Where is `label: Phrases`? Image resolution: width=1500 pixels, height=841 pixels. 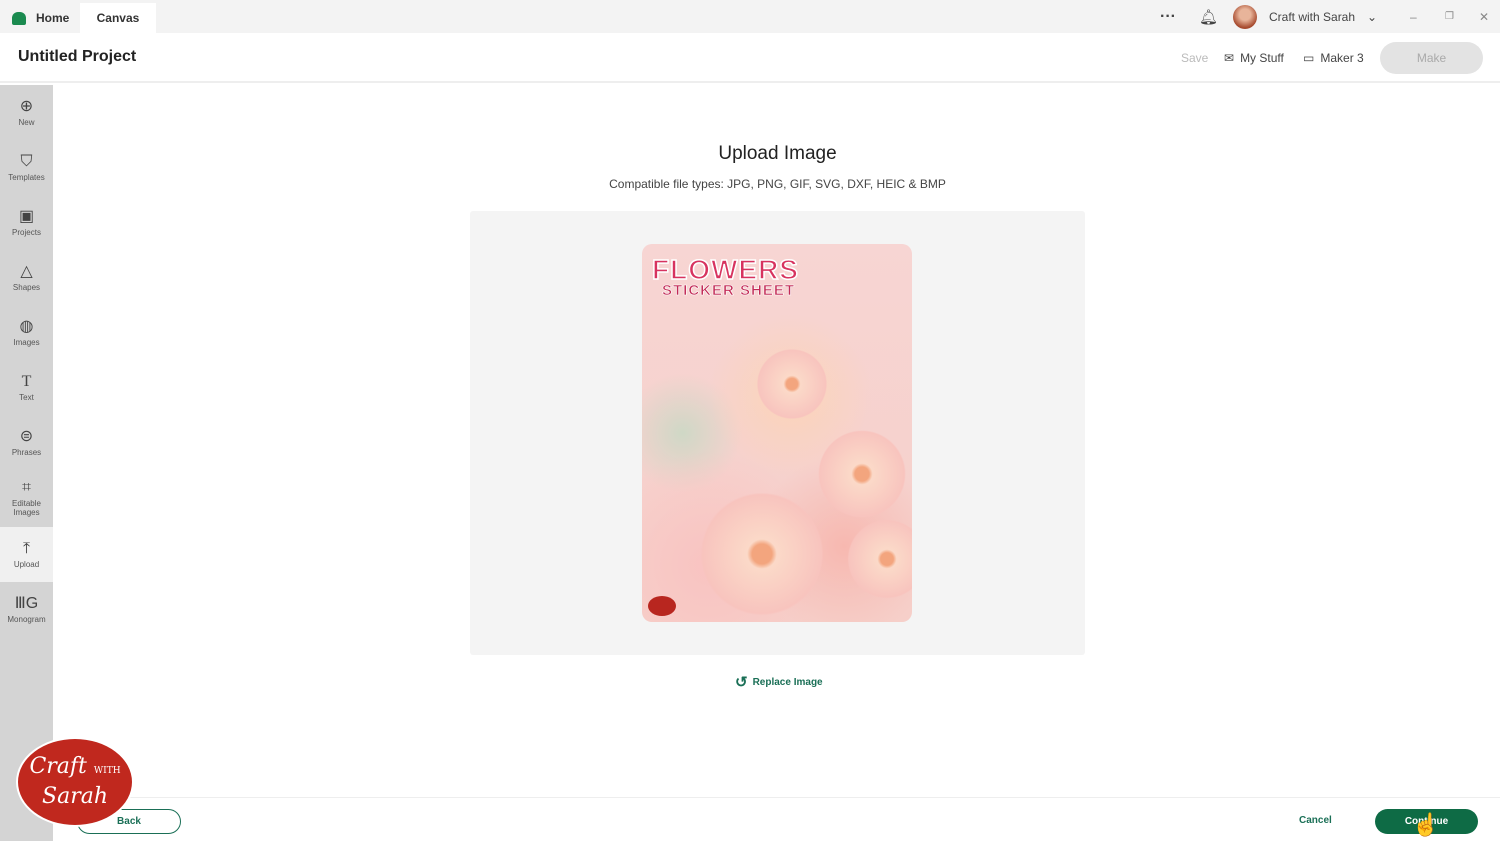 label: Phrases is located at coordinates (26, 452).